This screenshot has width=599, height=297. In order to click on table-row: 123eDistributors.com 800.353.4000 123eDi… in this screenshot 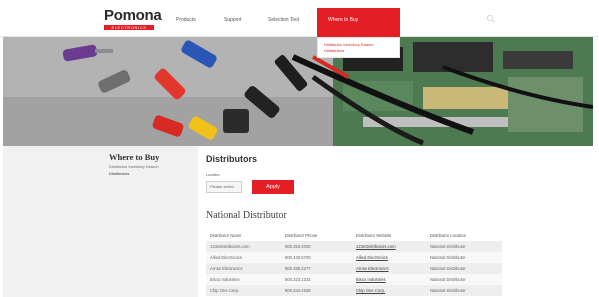, I will do `click(354, 246)`.